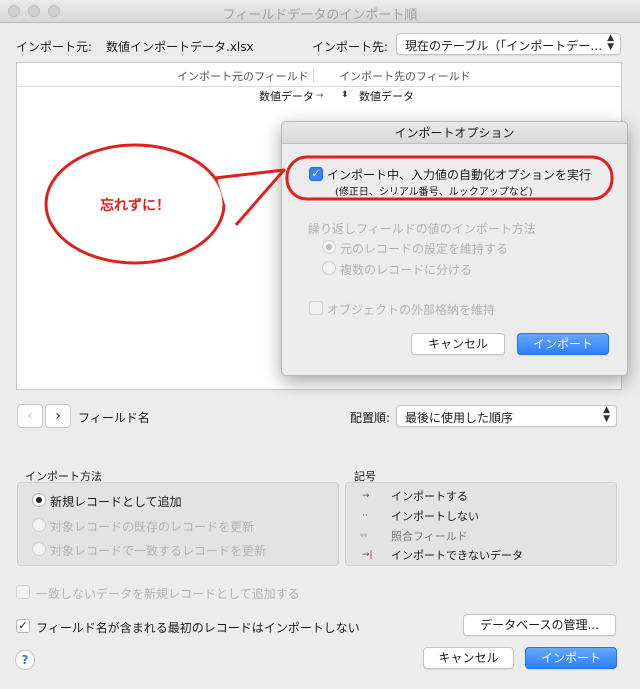 The height and width of the screenshot is (689, 640). Describe the element at coordinates (158, 551) in the screenshot. I see `import-method-option-update-matching: 対象レコードで一致するレコードを更新` at that location.